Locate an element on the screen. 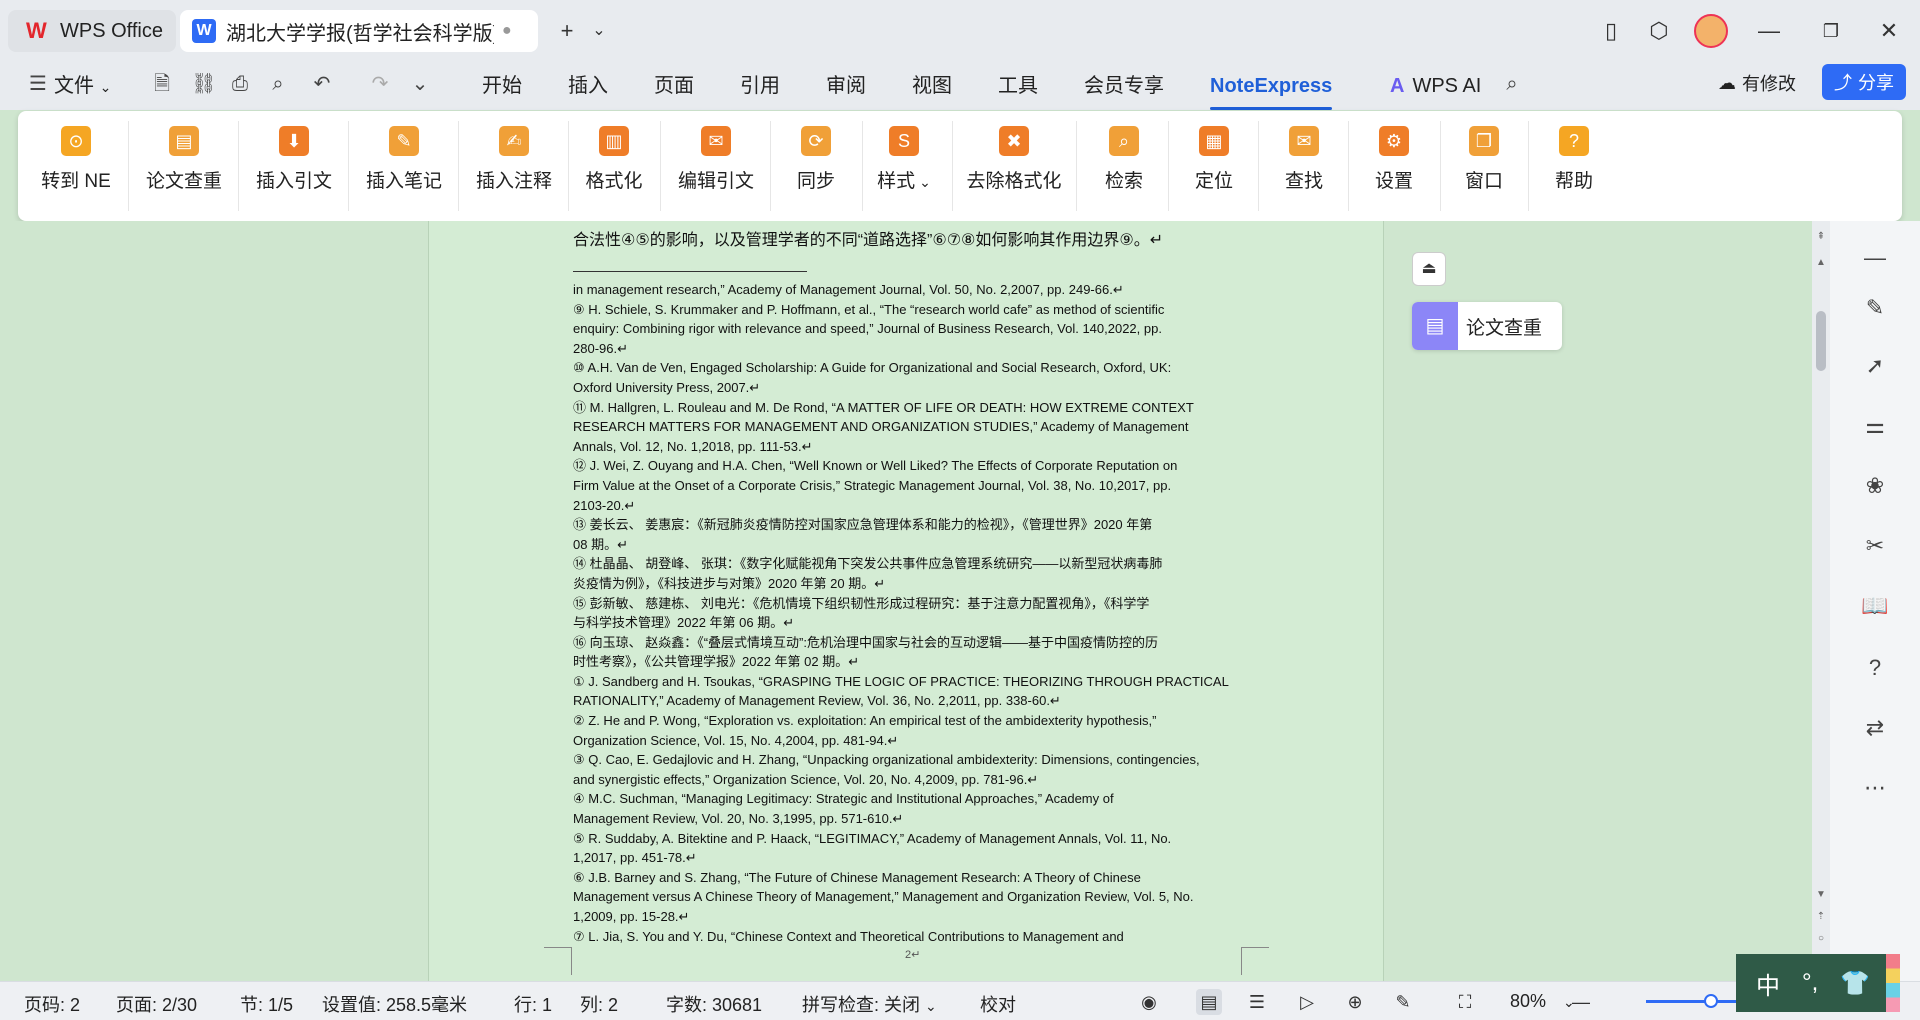 The width and height of the screenshot is (1920, 1020). help-icon: ? is located at coordinates (1875, 668).